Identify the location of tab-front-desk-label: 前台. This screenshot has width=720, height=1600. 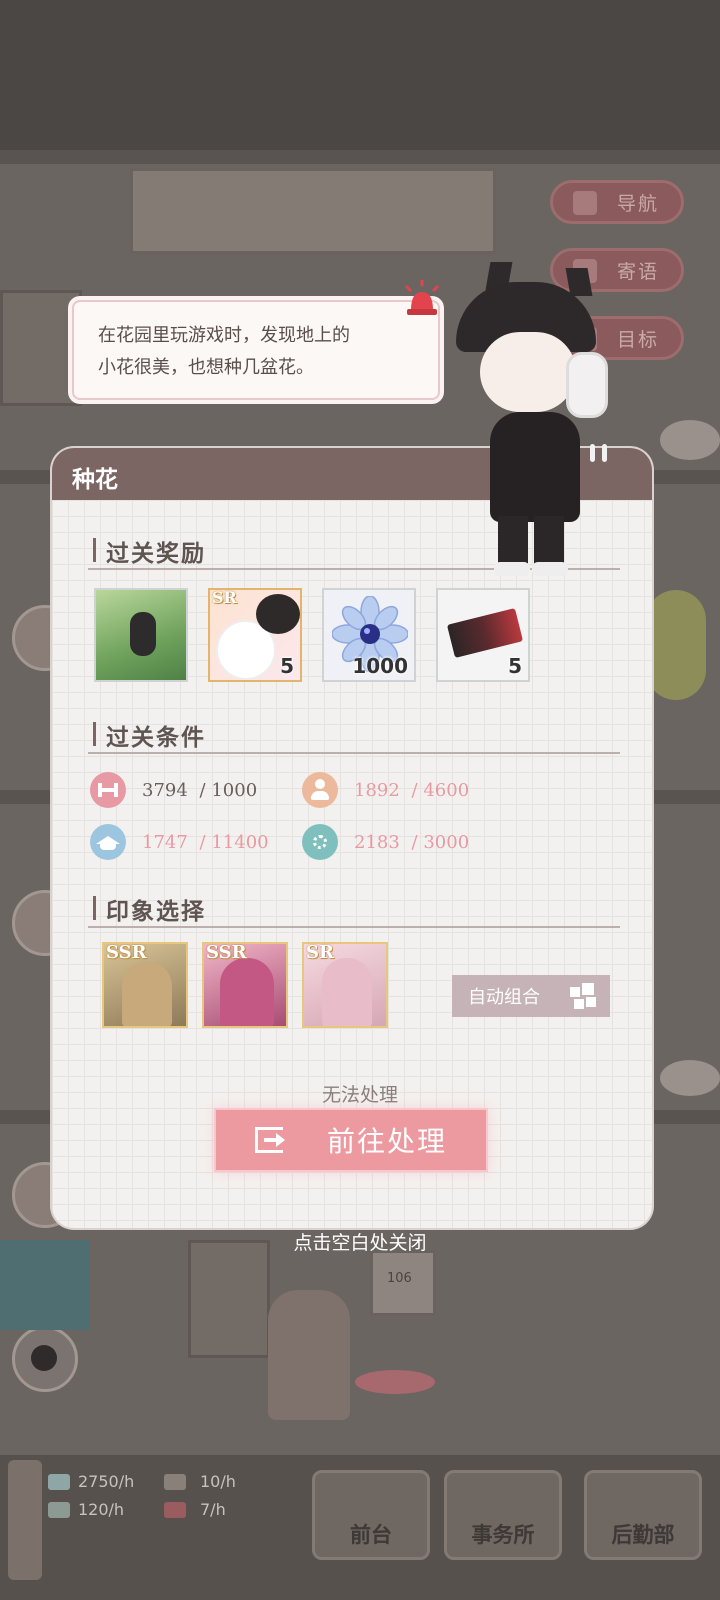
(371, 1535).